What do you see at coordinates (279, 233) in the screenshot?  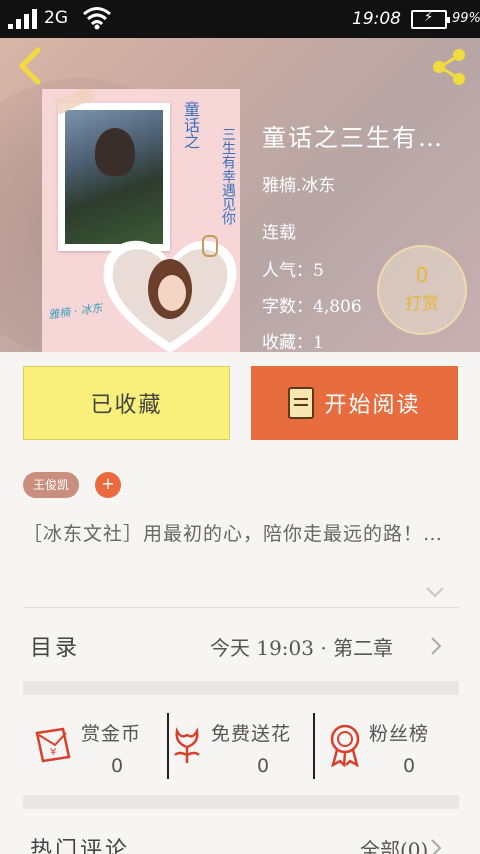 I see `book-status: 连载` at bounding box center [279, 233].